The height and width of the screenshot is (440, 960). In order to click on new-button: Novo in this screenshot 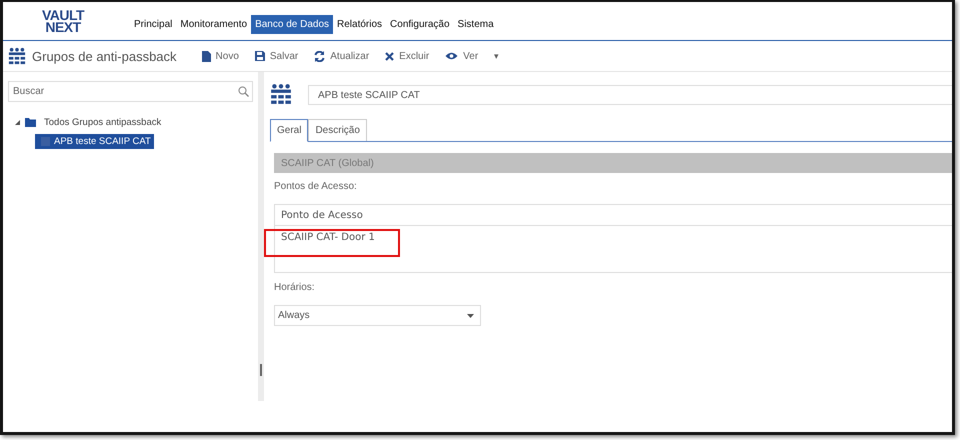, I will do `click(220, 56)`.